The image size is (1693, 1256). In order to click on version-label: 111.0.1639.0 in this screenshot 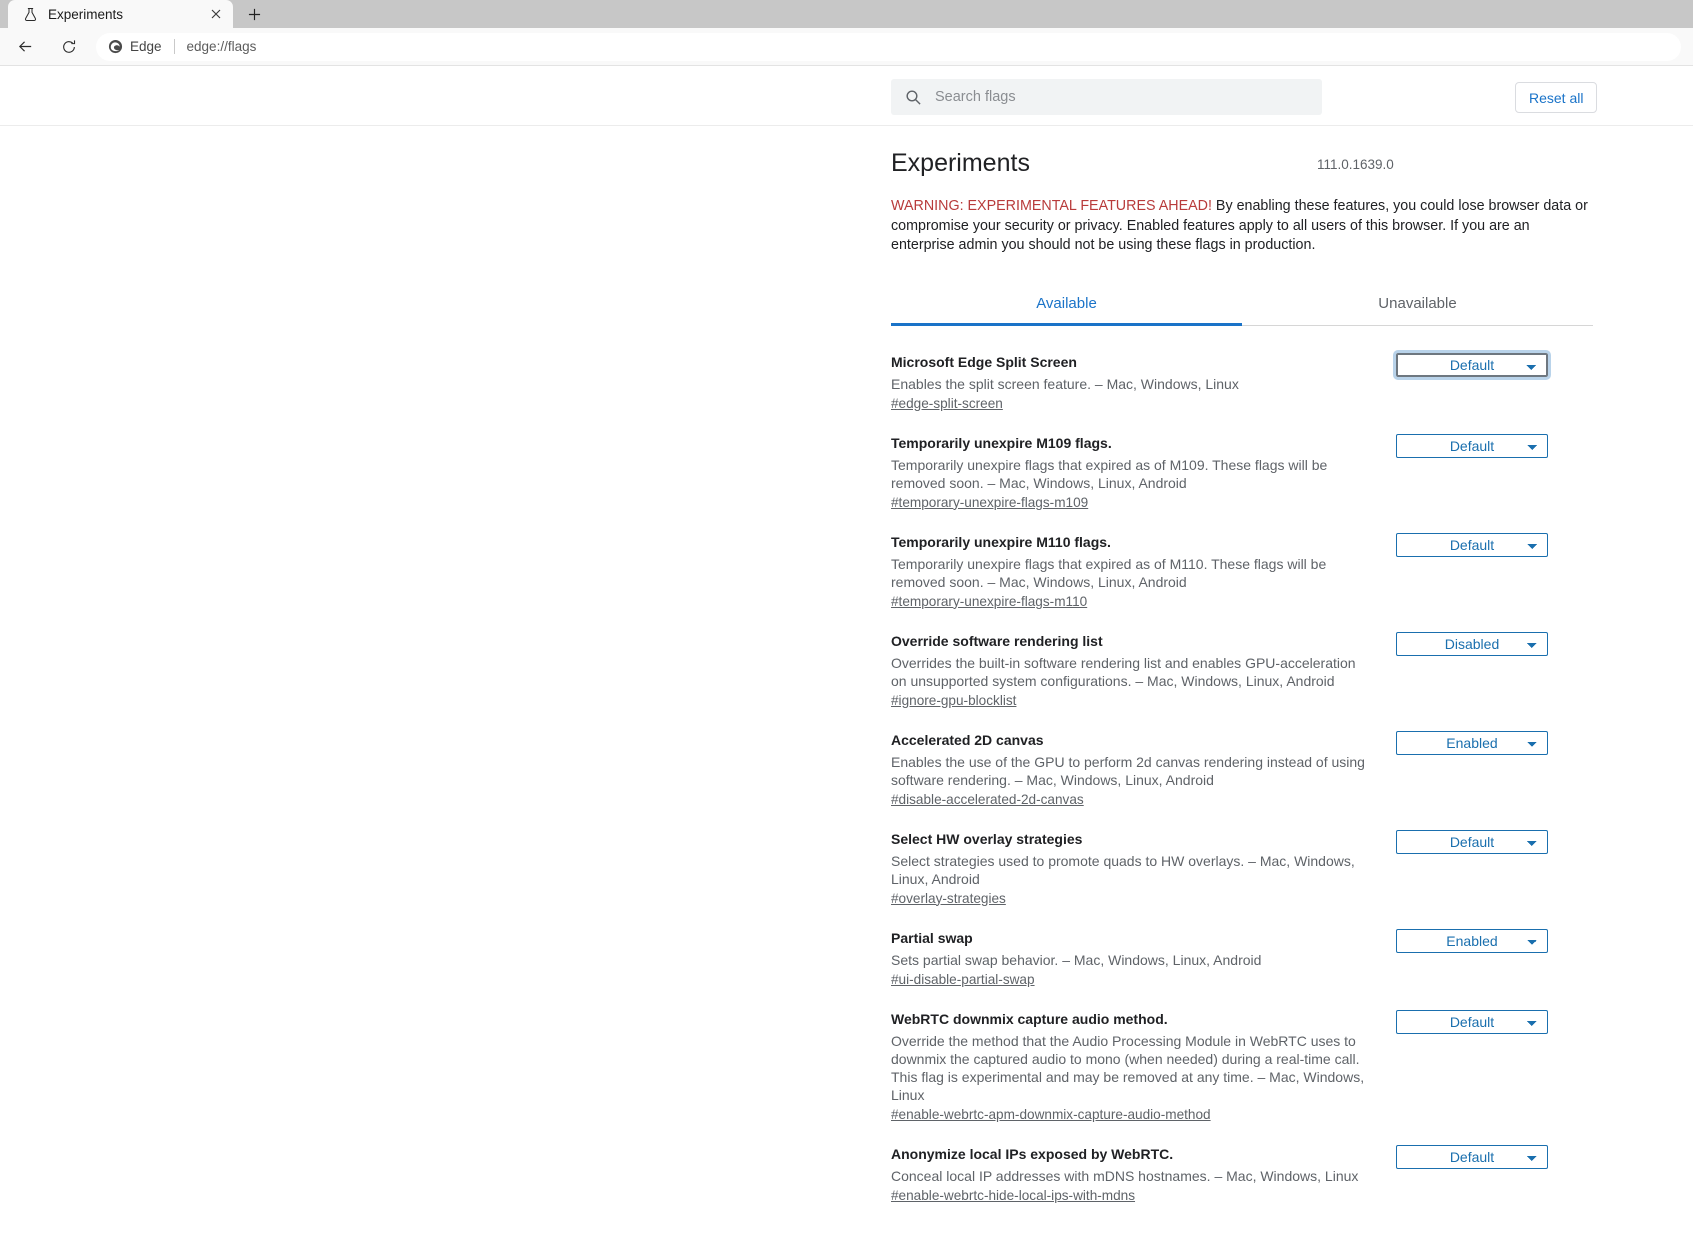, I will do `click(1355, 164)`.